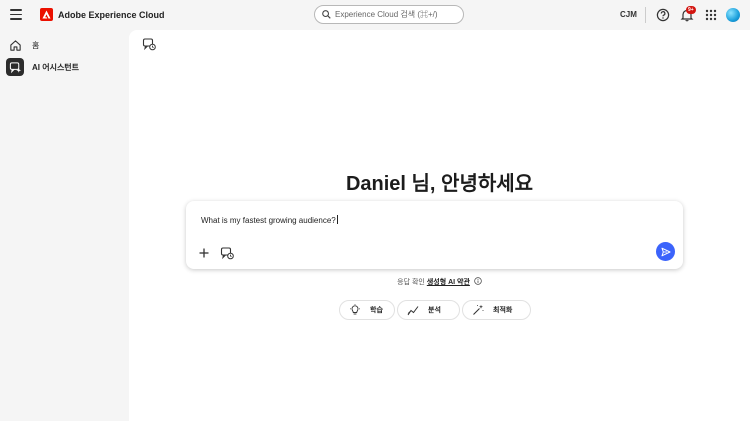 The width and height of the screenshot is (750, 421). Describe the element at coordinates (64, 45) in the screenshot. I see `sidebar-item-home: 홈` at that location.